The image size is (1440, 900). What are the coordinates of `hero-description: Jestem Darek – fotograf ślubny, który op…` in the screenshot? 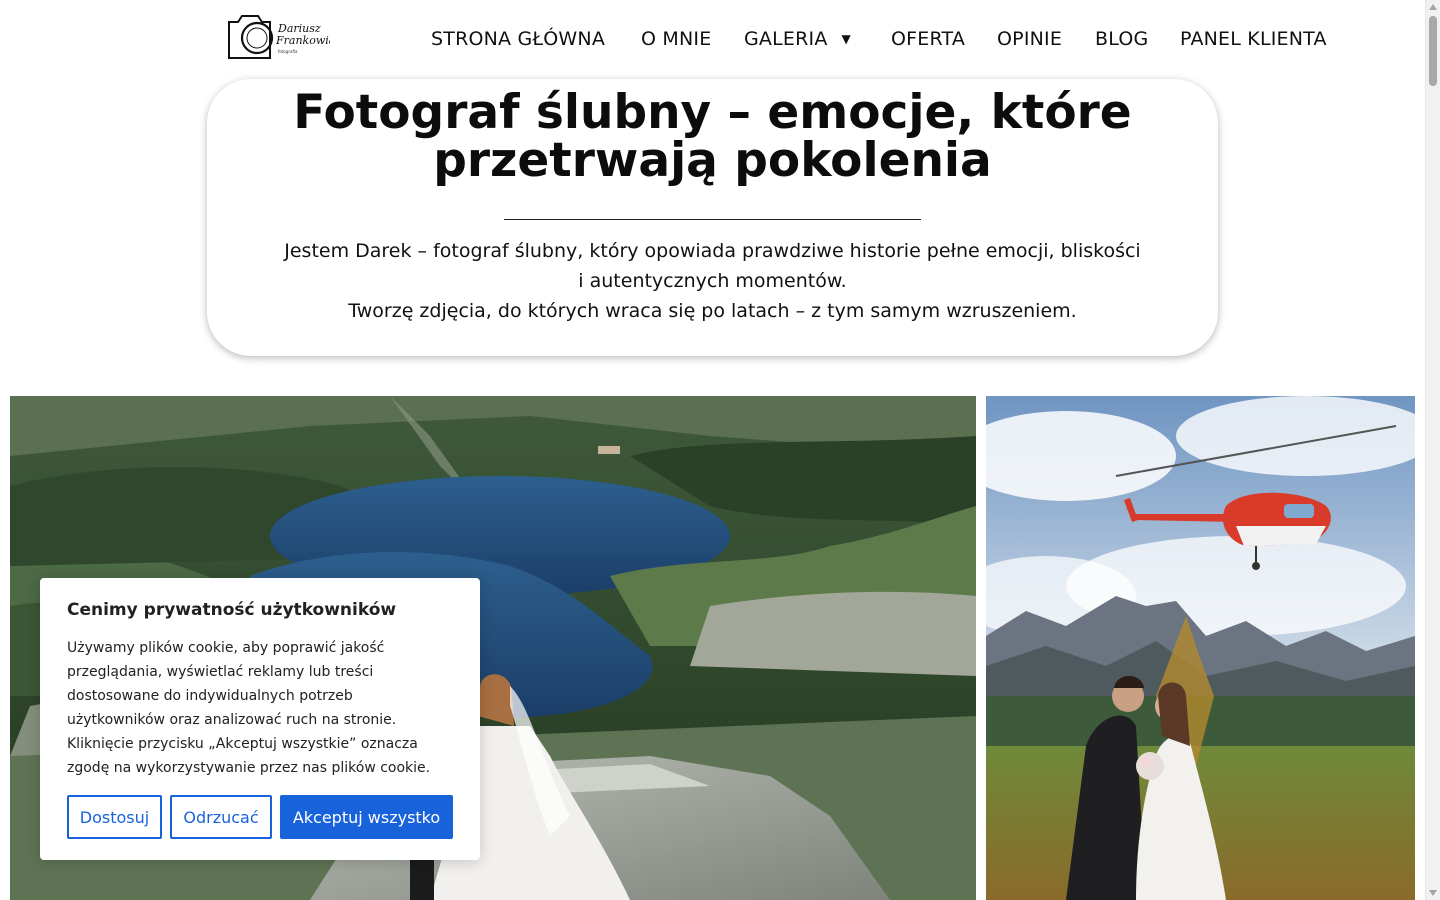 It's located at (712, 281).